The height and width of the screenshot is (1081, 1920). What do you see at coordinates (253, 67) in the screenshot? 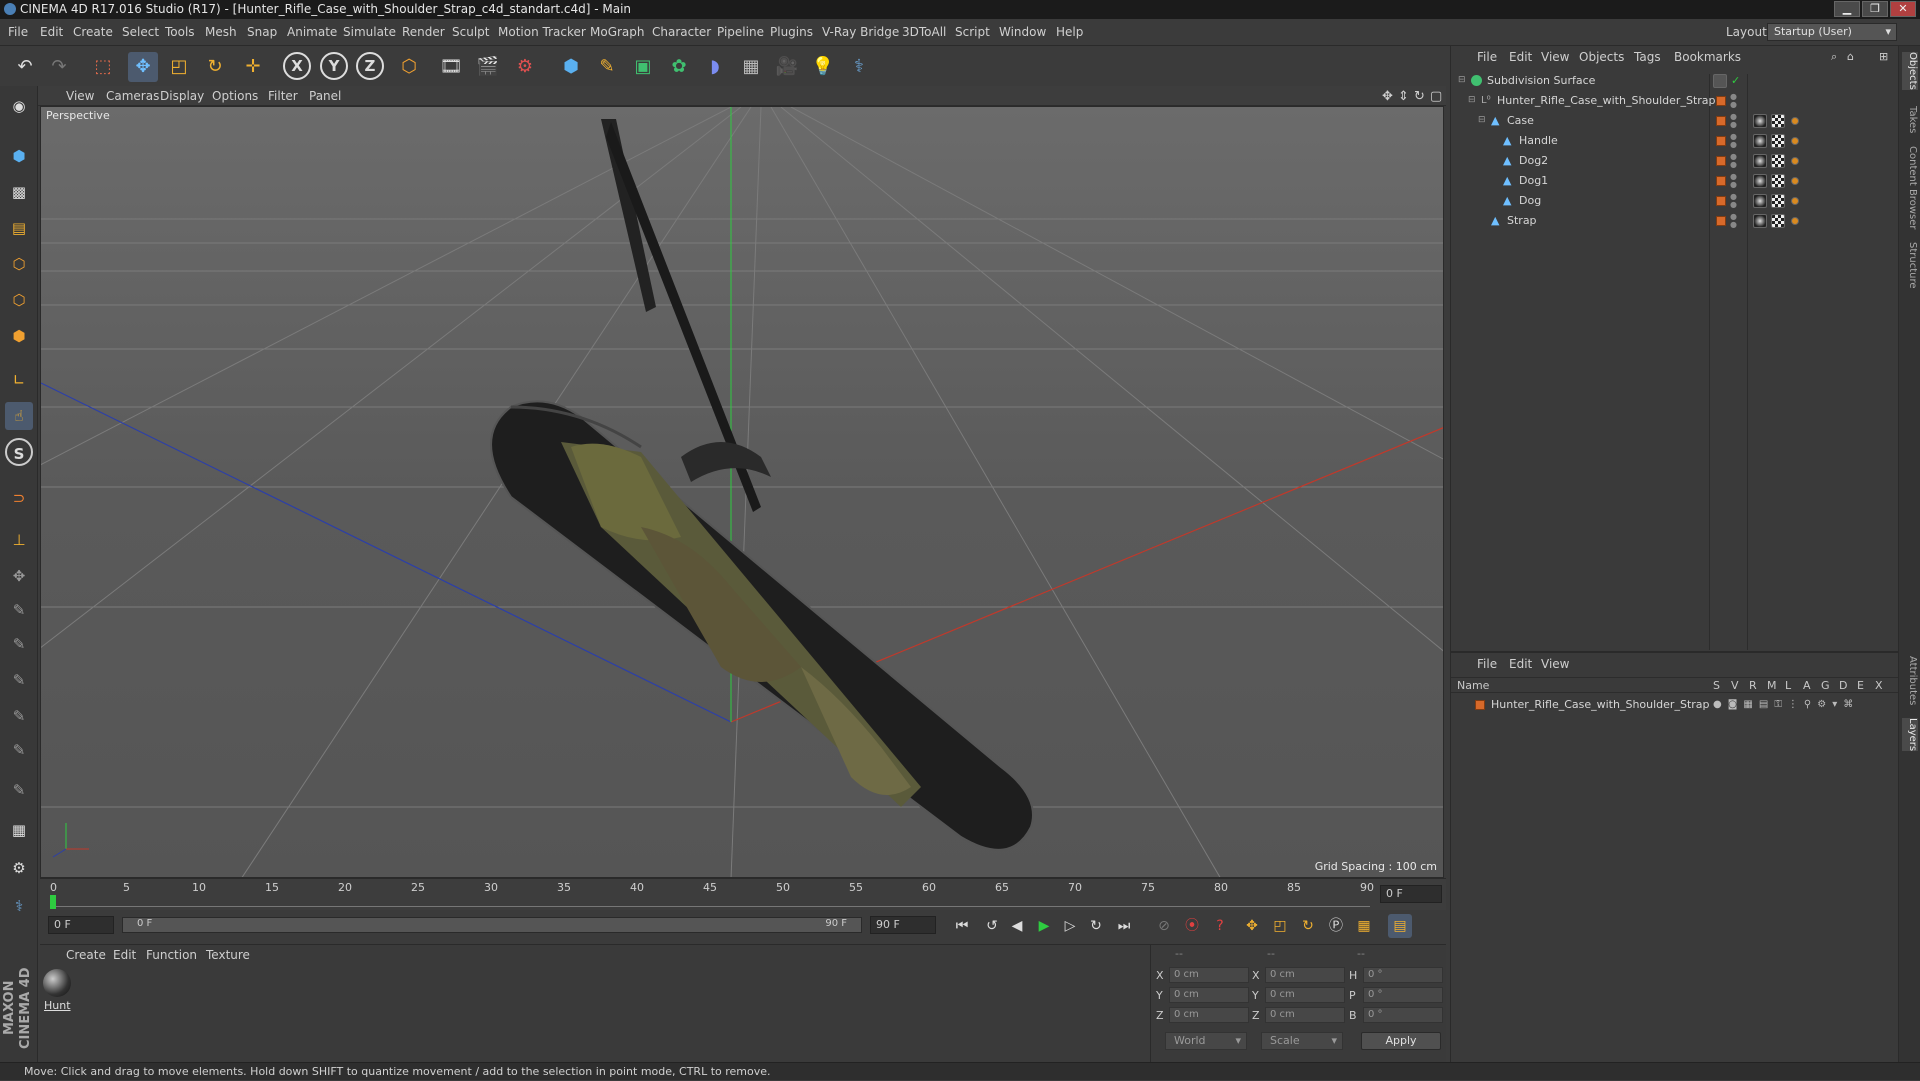
I see `transform-tool-icon: ✛` at bounding box center [253, 67].